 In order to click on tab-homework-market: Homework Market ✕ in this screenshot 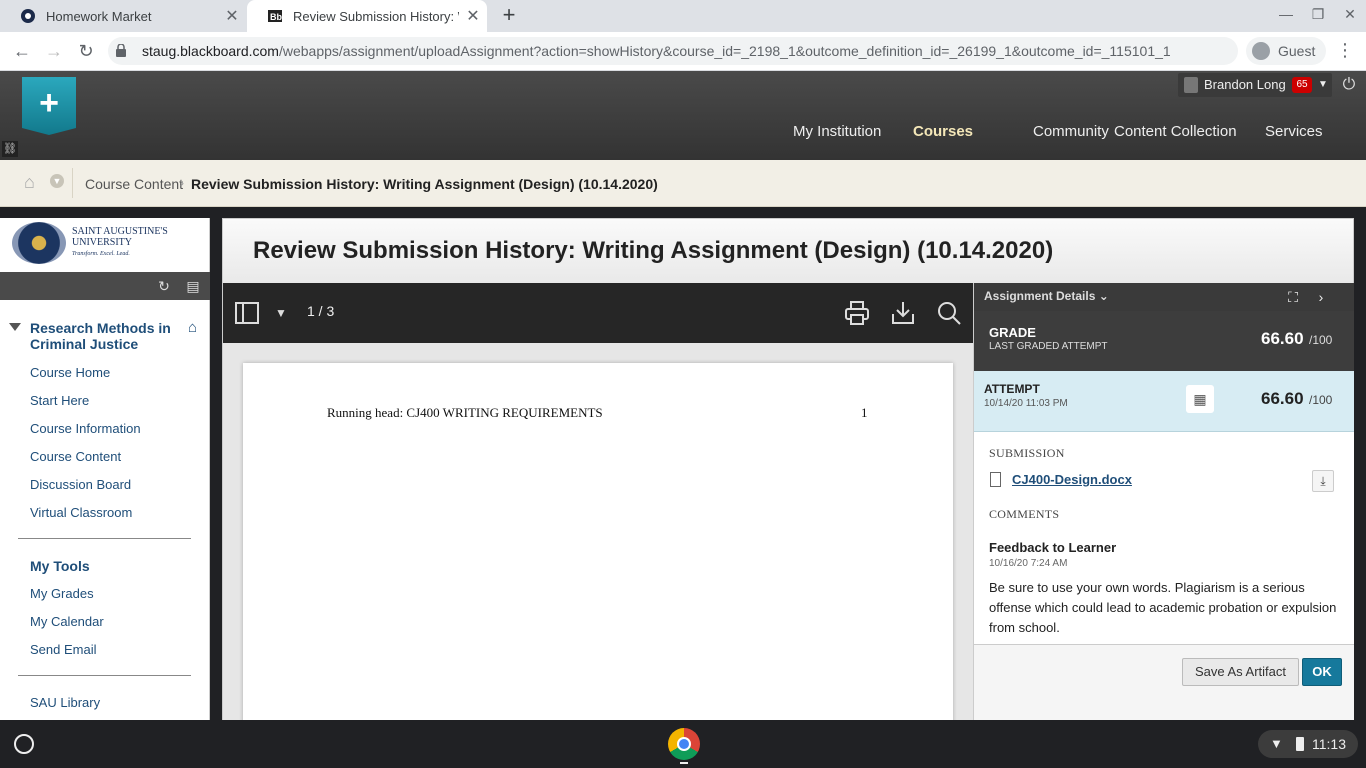, I will do `click(123, 16)`.